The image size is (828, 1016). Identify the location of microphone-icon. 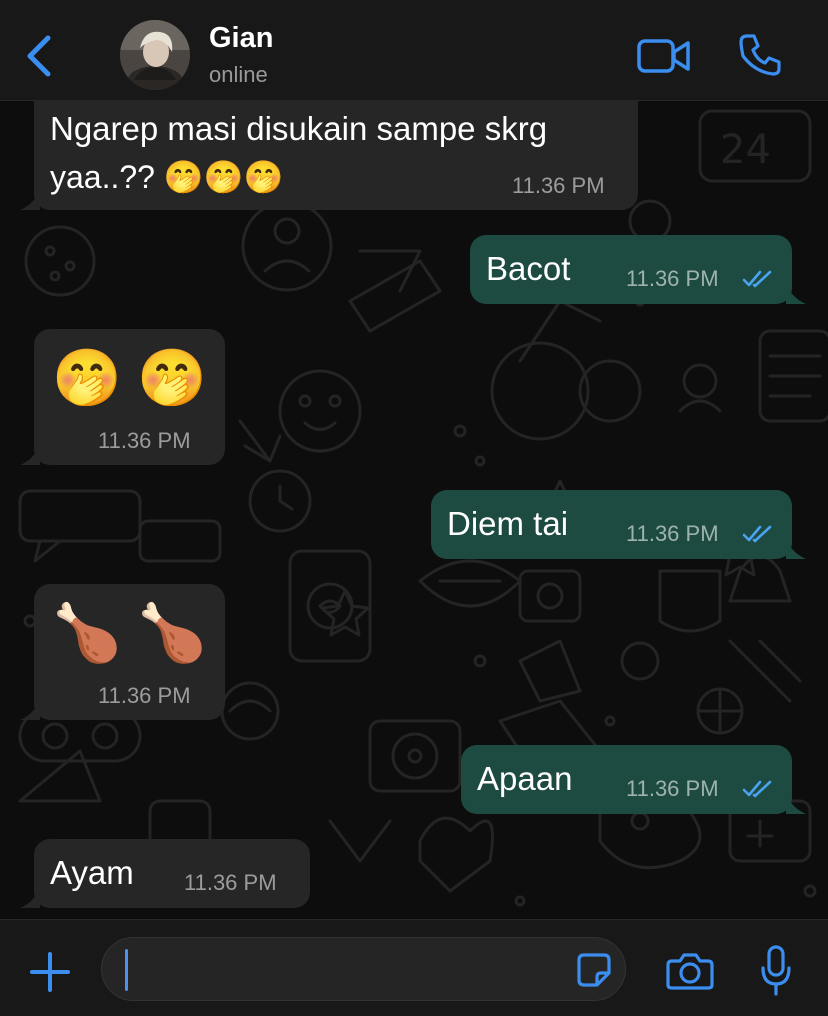
(776, 970).